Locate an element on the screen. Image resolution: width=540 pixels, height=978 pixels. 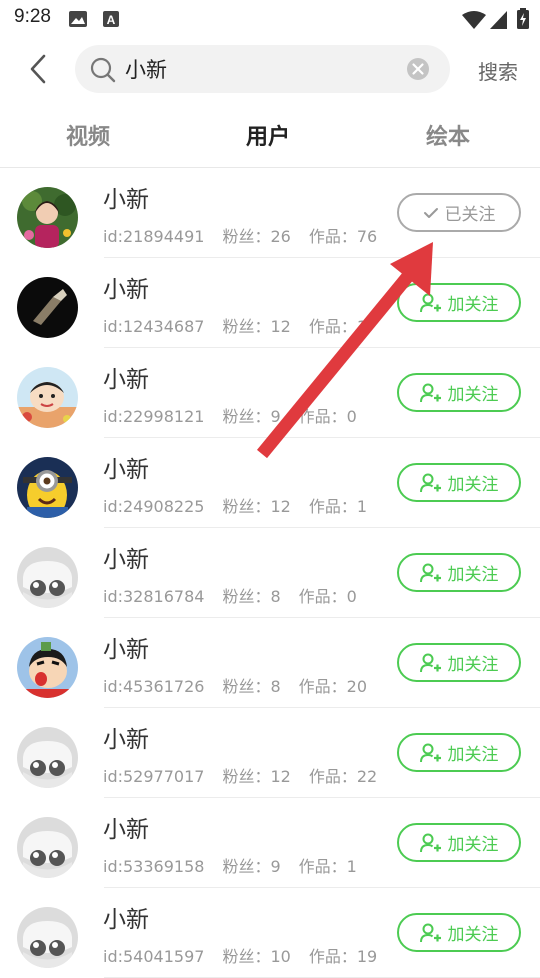
user-works: 作品：1 is located at coordinates (328, 866).